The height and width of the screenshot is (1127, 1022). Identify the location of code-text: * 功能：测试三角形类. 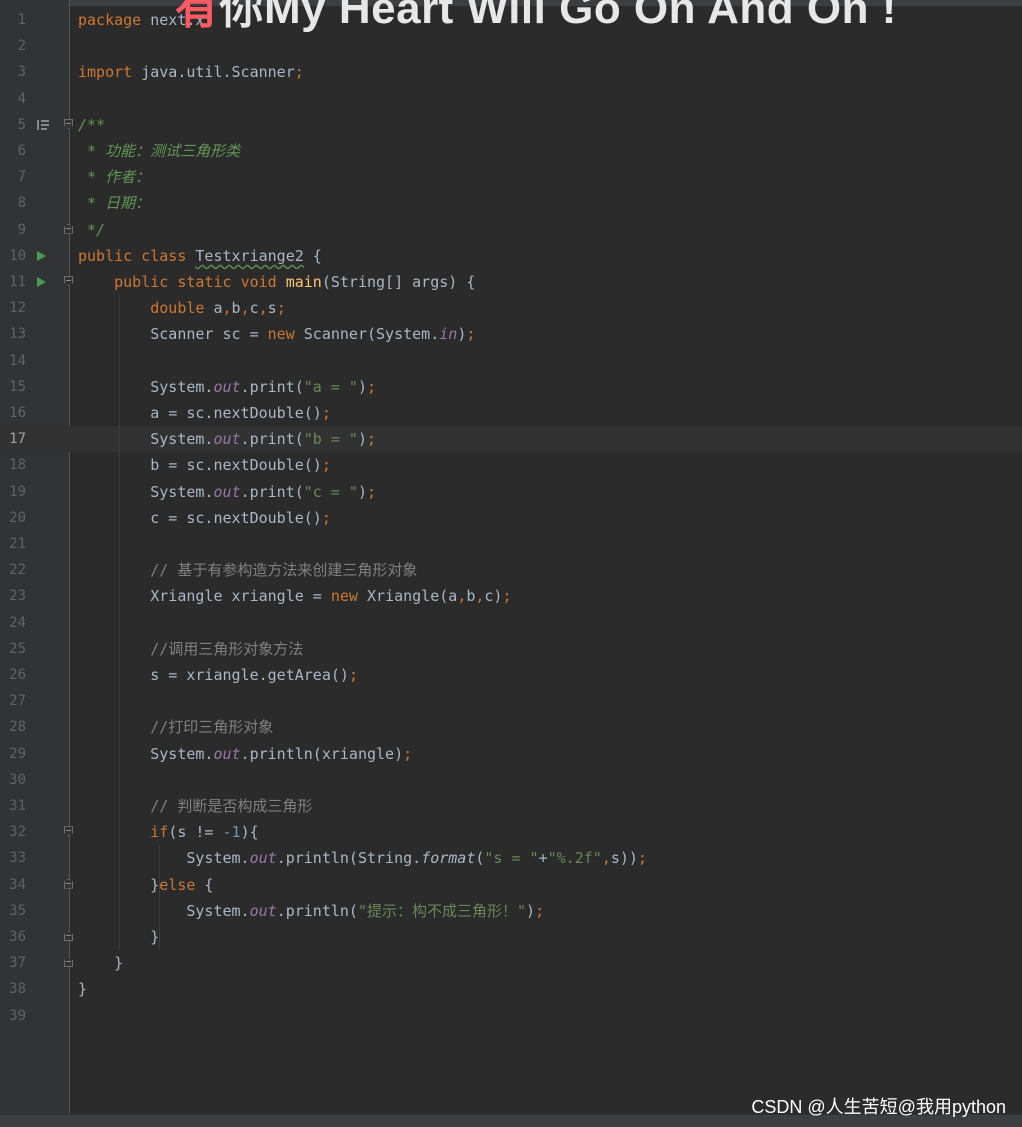
(159, 151).